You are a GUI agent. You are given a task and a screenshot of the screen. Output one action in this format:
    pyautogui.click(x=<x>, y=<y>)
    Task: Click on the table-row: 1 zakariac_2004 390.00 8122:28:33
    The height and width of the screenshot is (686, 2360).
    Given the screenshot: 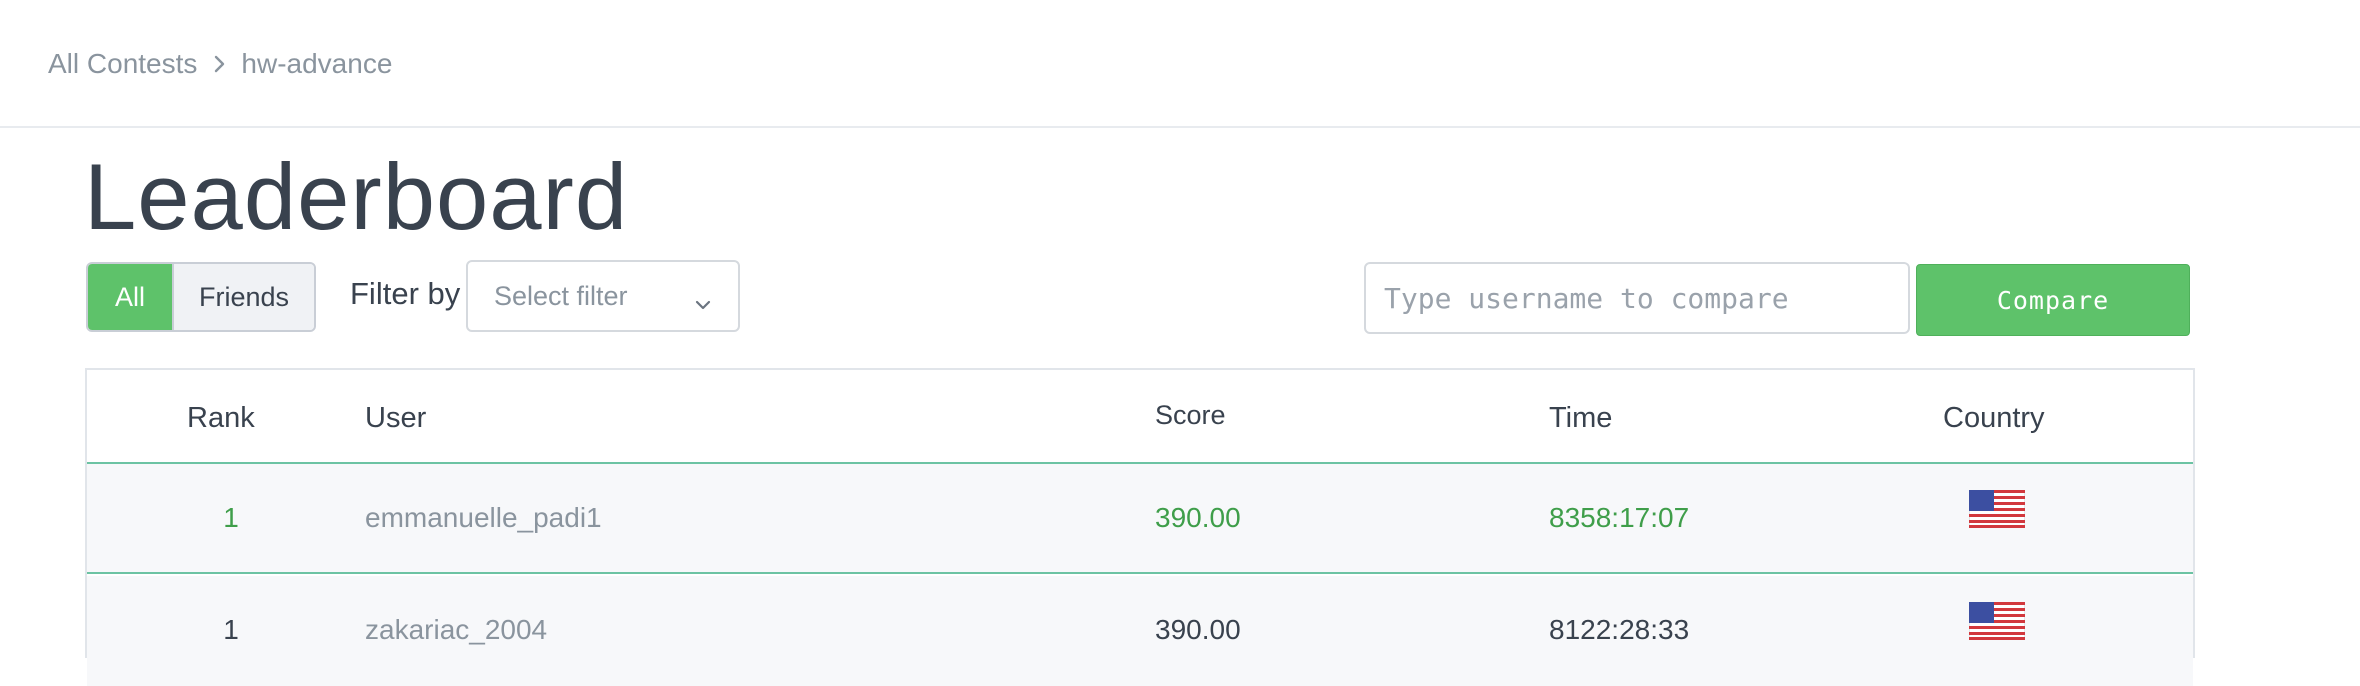 What is the action you would take?
    pyautogui.click(x=1140, y=631)
    